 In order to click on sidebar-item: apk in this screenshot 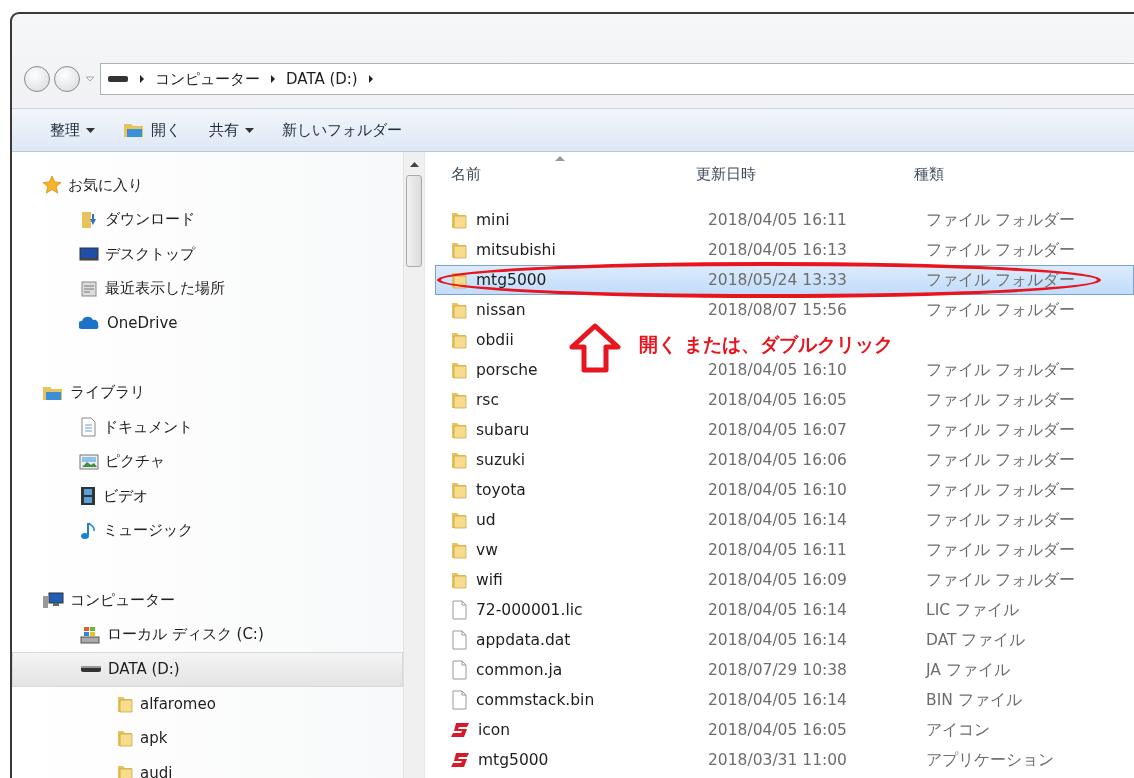, I will do `click(207, 738)`.